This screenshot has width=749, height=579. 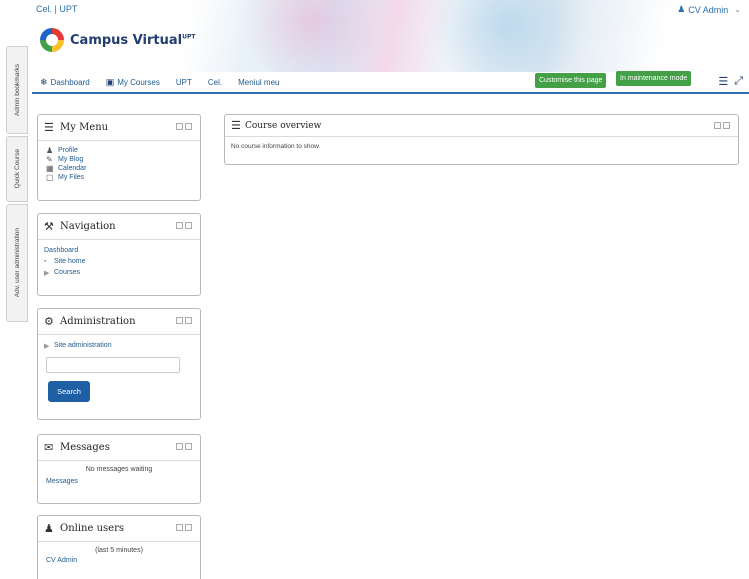 What do you see at coordinates (133, 82) in the screenshot?
I see `nav-my-courses: ▣ My Courses` at bounding box center [133, 82].